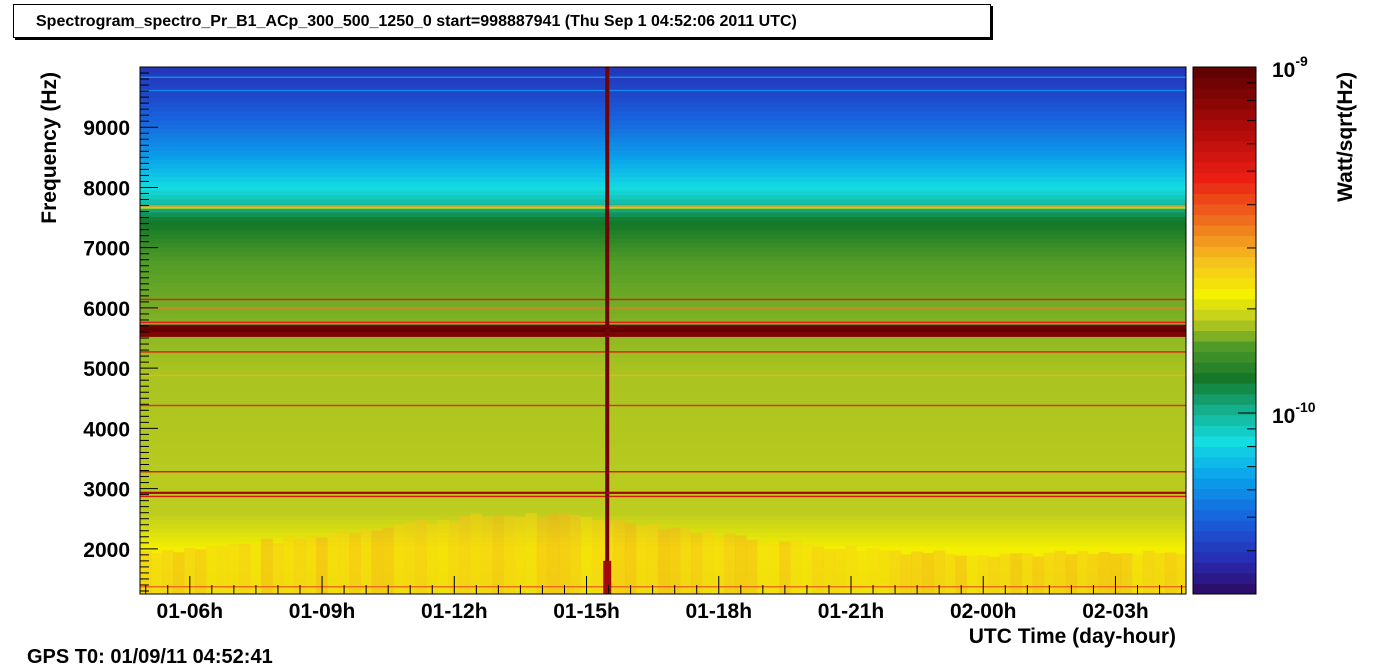 The image size is (1396, 672). What do you see at coordinates (190, 611) in the screenshot?
I see `x-tick-label: 01-06h` at bounding box center [190, 611].